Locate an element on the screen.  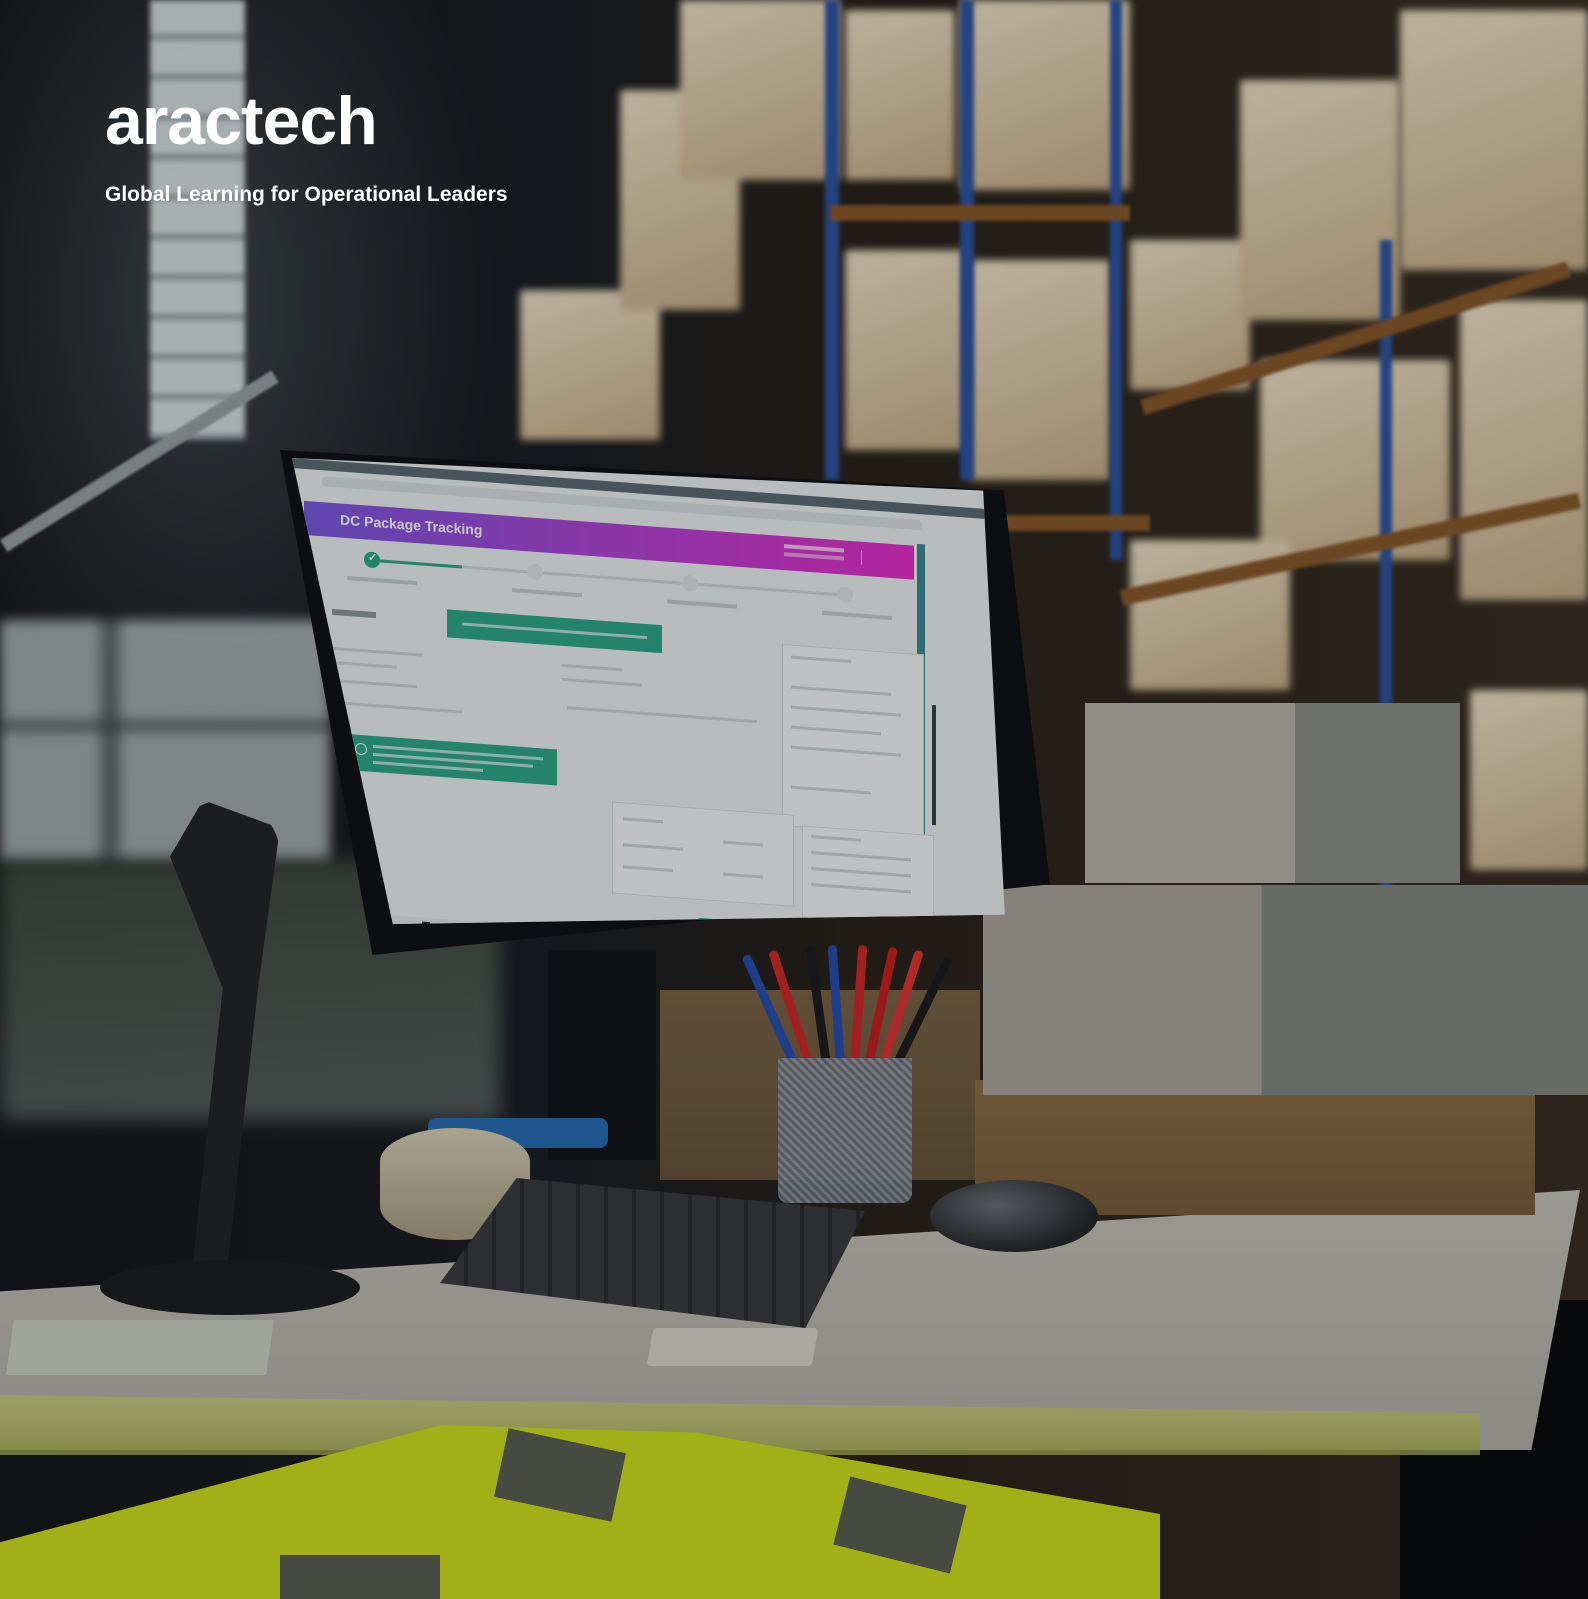
brand-tagline: Global Learning for Operational Leaders is located at coordinates (306, 194).